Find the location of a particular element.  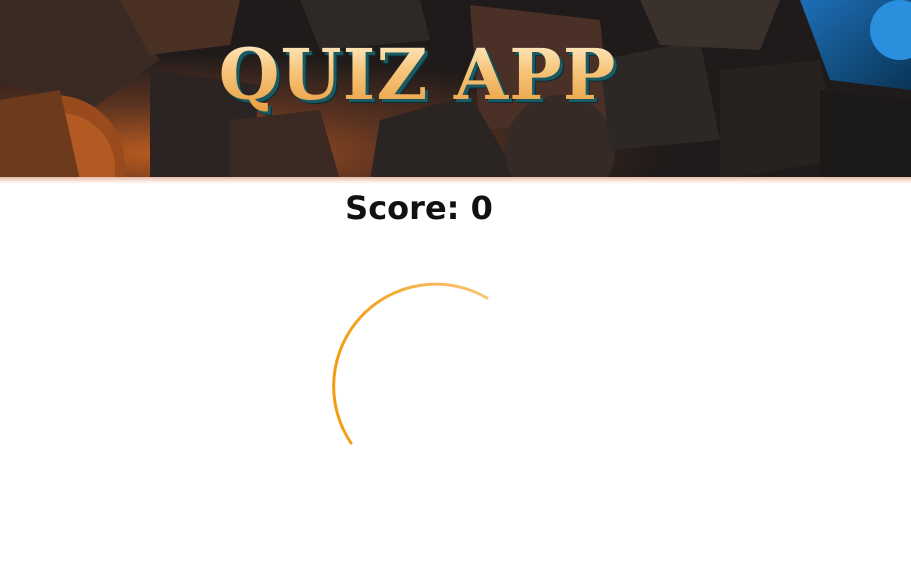

score-value: 0 is located at coordinates (481, 208).